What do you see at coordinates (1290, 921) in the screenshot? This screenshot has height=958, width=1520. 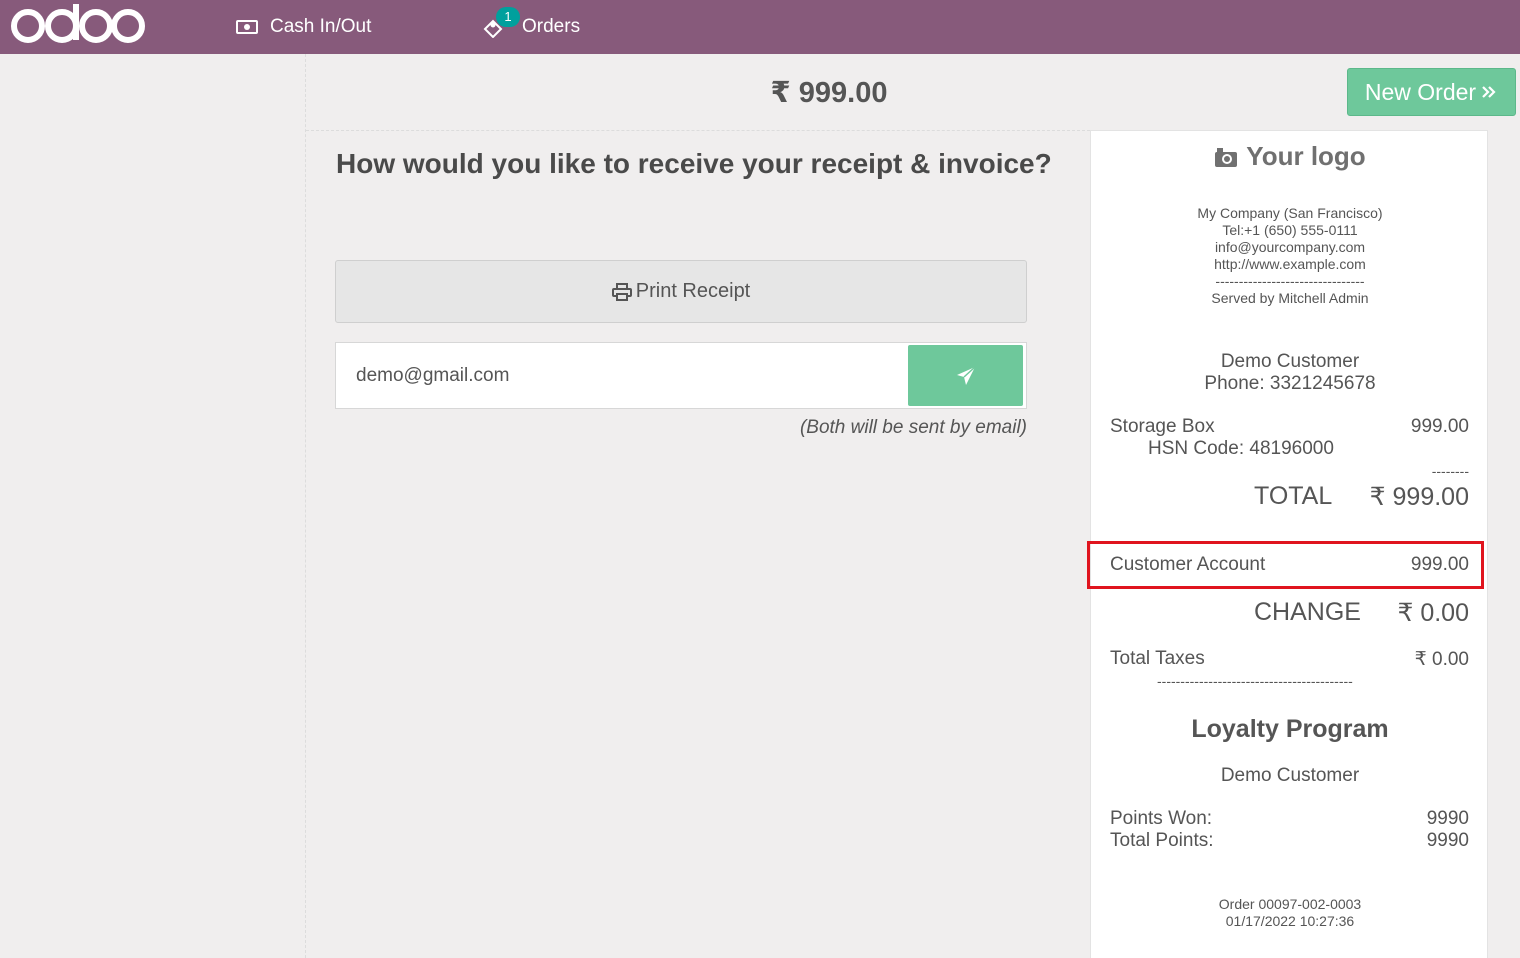 I see `order-date: 01/17/2022 10:27:36` at bounding box center [1290, 921].